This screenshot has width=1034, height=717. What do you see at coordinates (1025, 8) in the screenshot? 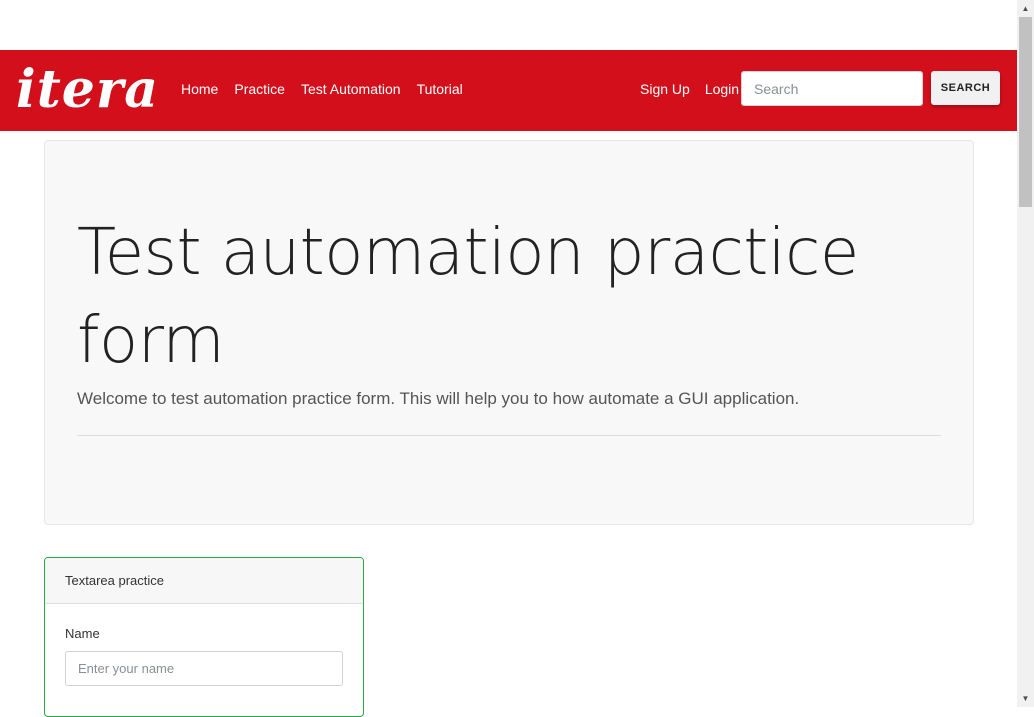
I see `scroll-up-icon: ▲` at bounding box center [1025, 8].